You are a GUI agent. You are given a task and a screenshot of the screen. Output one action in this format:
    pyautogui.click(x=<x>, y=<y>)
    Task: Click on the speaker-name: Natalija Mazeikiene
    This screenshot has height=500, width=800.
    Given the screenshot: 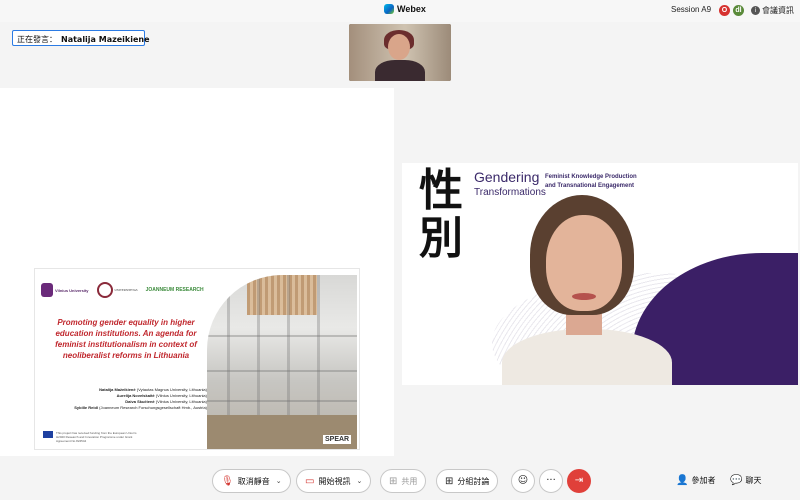 What is the action you would take?
    pyautogui.click(x=105, y=39)
    